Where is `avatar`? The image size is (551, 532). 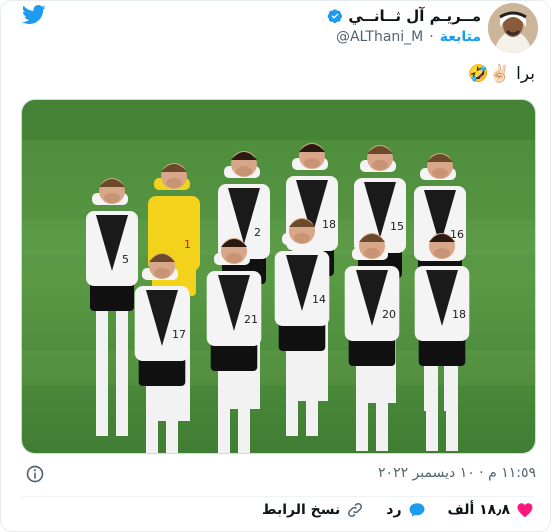
avatar is located at coordinates (513, 28).